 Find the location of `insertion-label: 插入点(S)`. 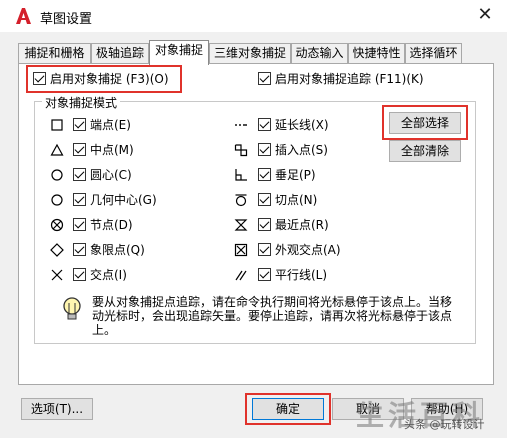

insertion-label: 插入点(S) is located at coordinates (301, 150).